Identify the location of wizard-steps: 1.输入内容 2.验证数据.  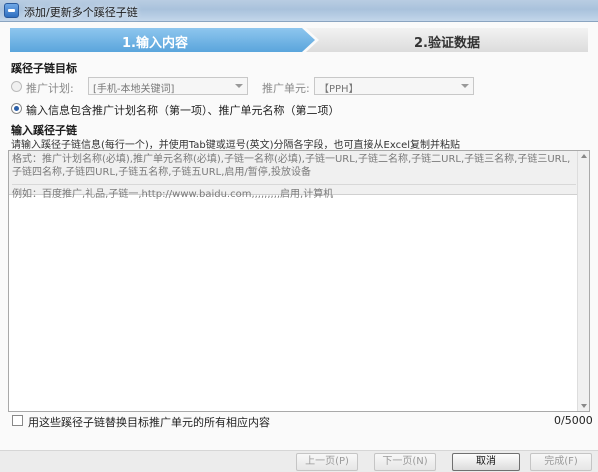
(299, 40).